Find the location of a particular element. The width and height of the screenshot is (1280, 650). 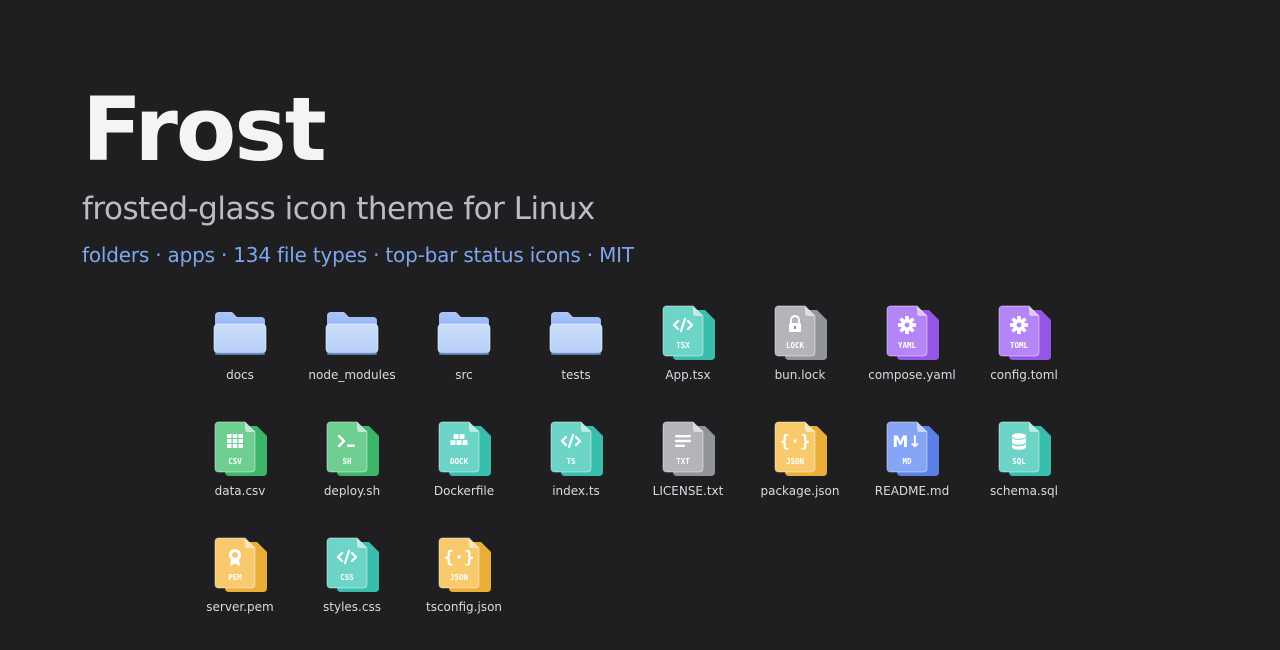

file-tile: TXT LICENSE.txt is located at coordinates (688, 476).